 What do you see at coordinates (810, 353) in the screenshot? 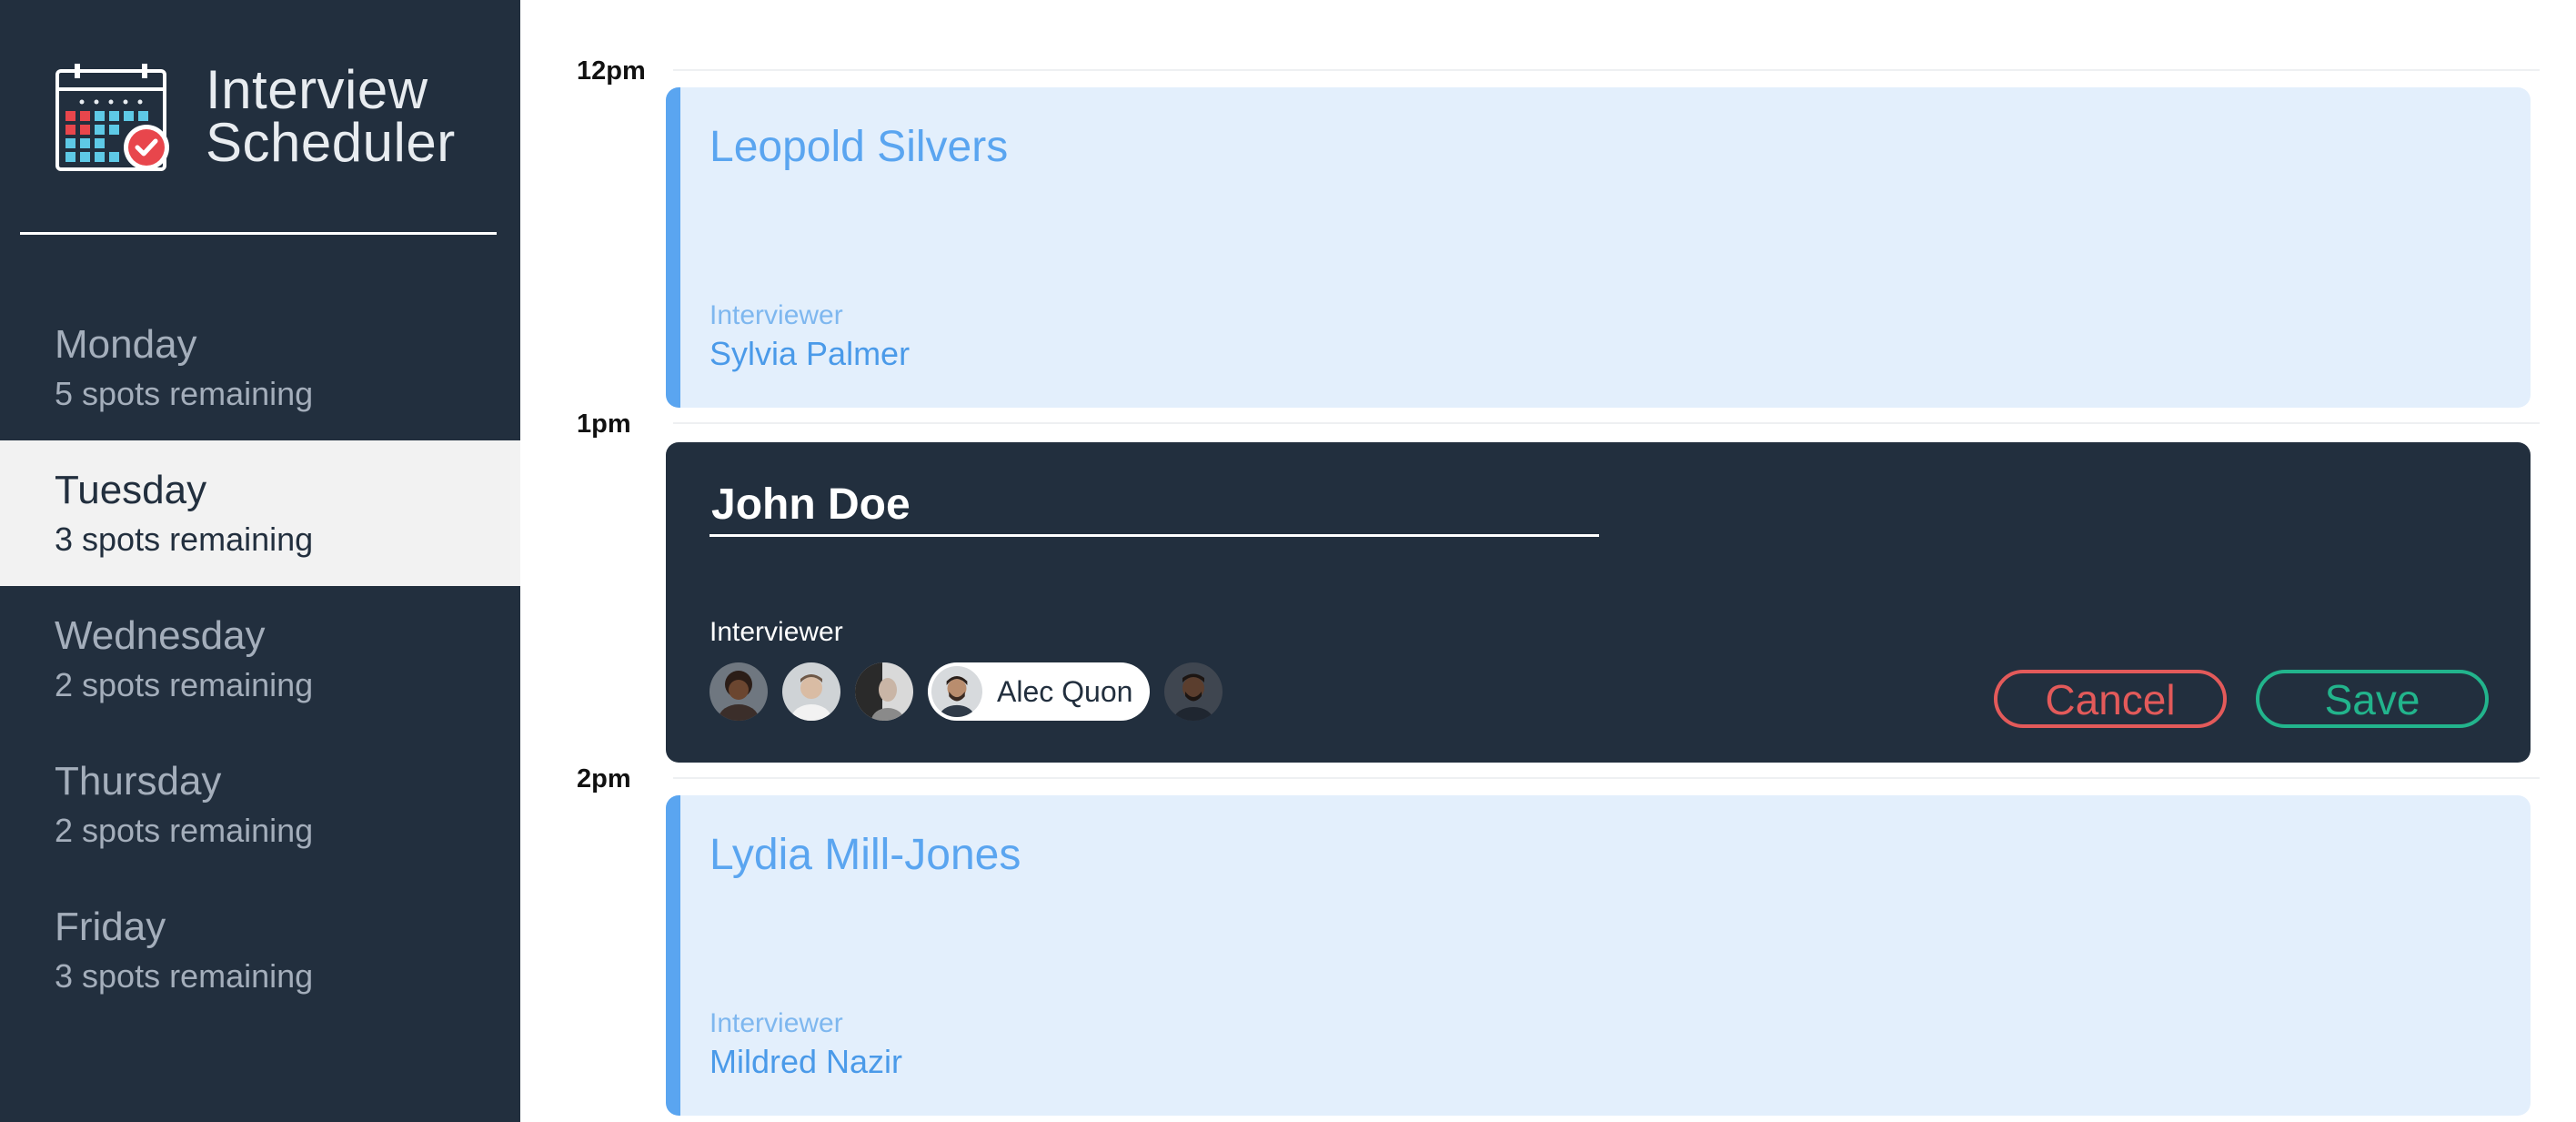
I see `interviewer-name: Sylvia Palmer` at bounding box center [810, 353].